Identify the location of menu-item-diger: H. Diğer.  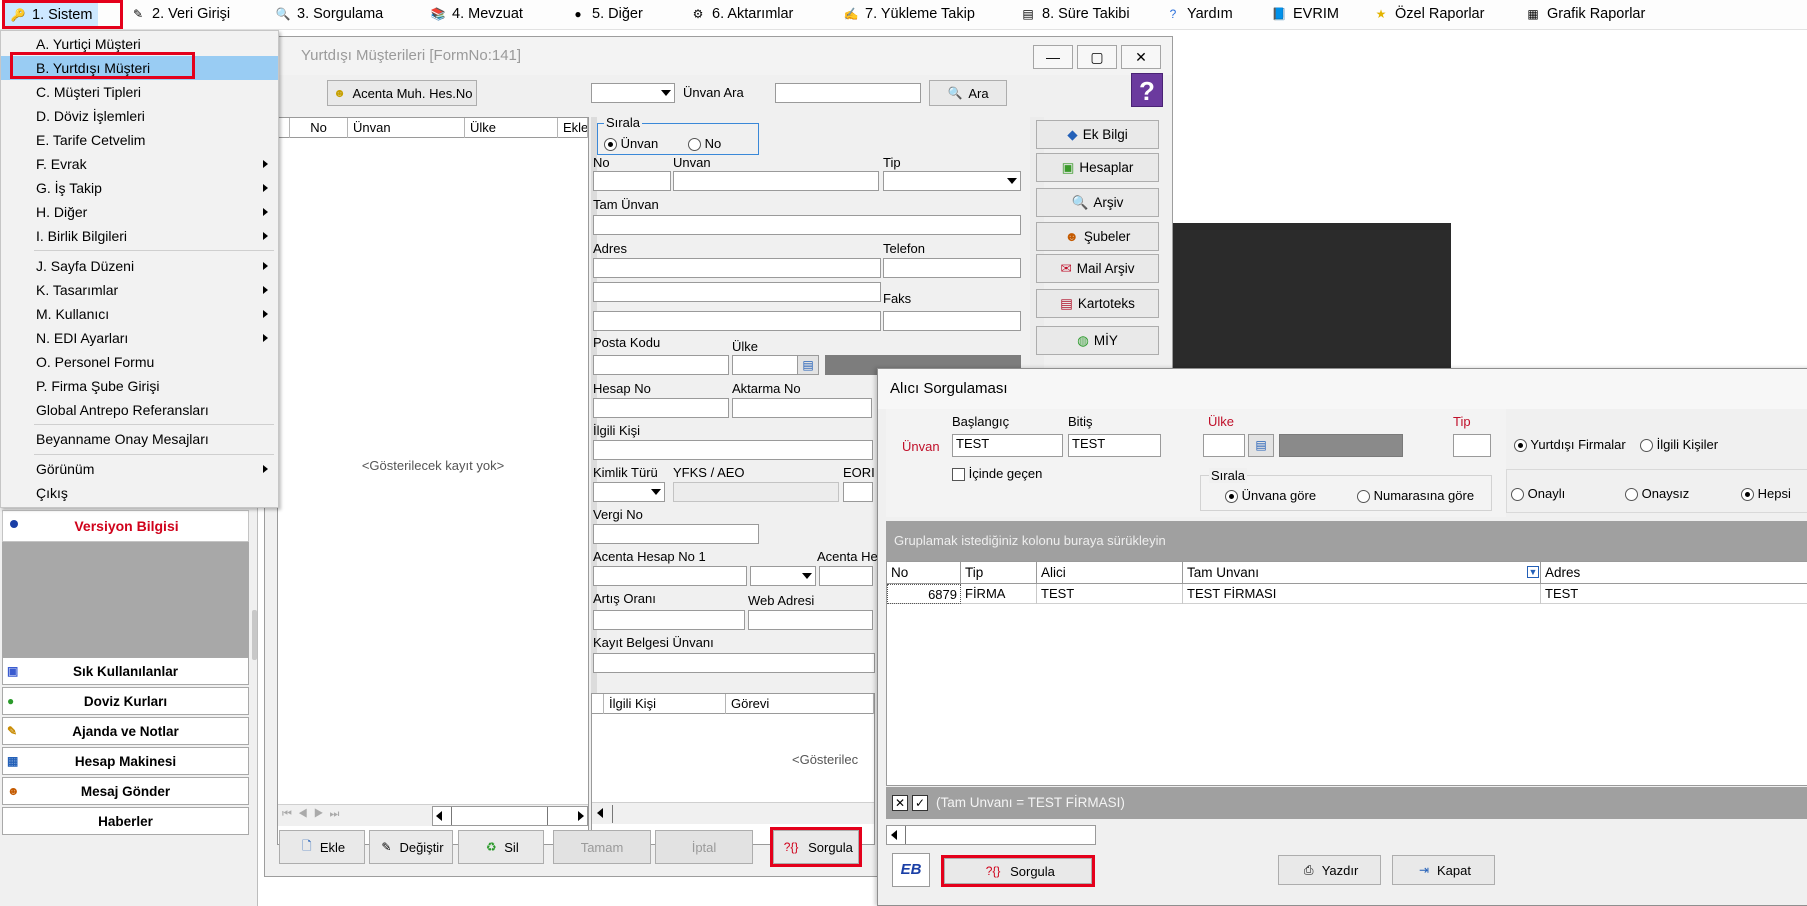
(139, 212).